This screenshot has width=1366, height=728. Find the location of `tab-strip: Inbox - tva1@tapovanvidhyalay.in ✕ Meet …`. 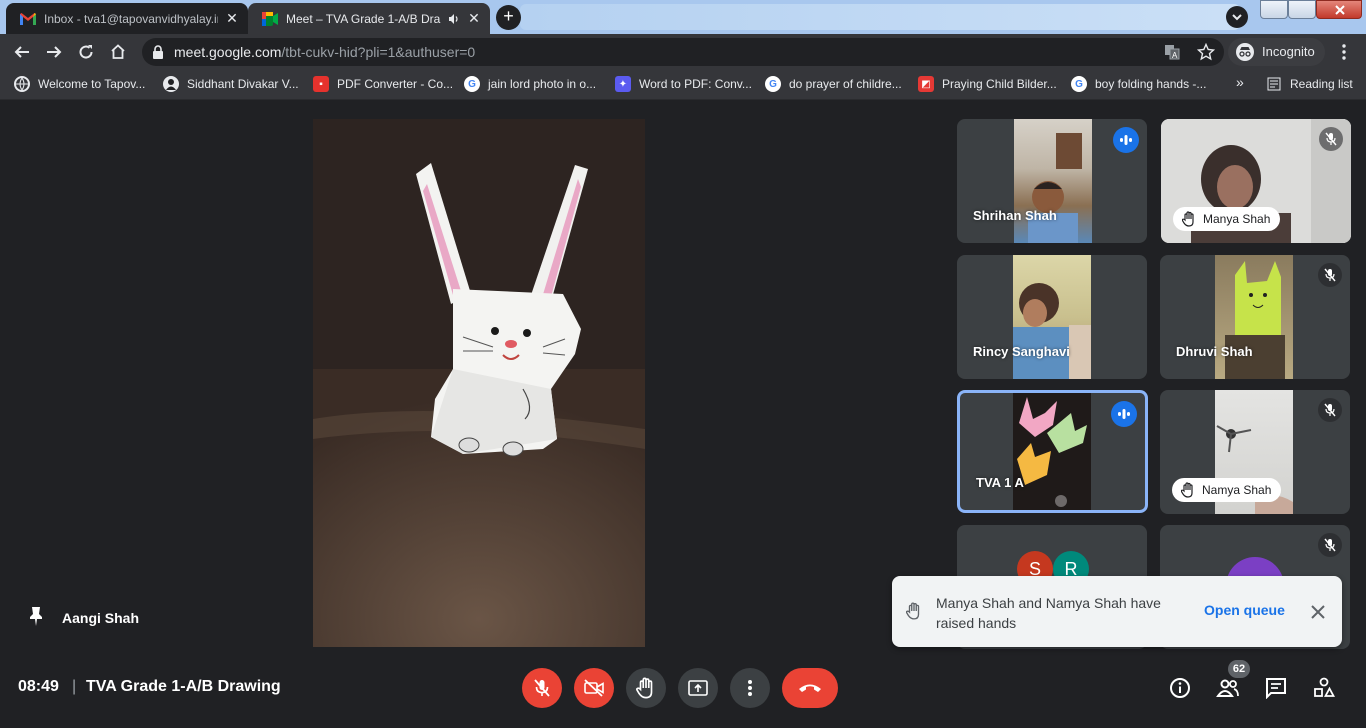

tab-strip: Inbox - tva1@tapovanvidhyalay.in ✕ Meet … is located at coordinates (683, 17).